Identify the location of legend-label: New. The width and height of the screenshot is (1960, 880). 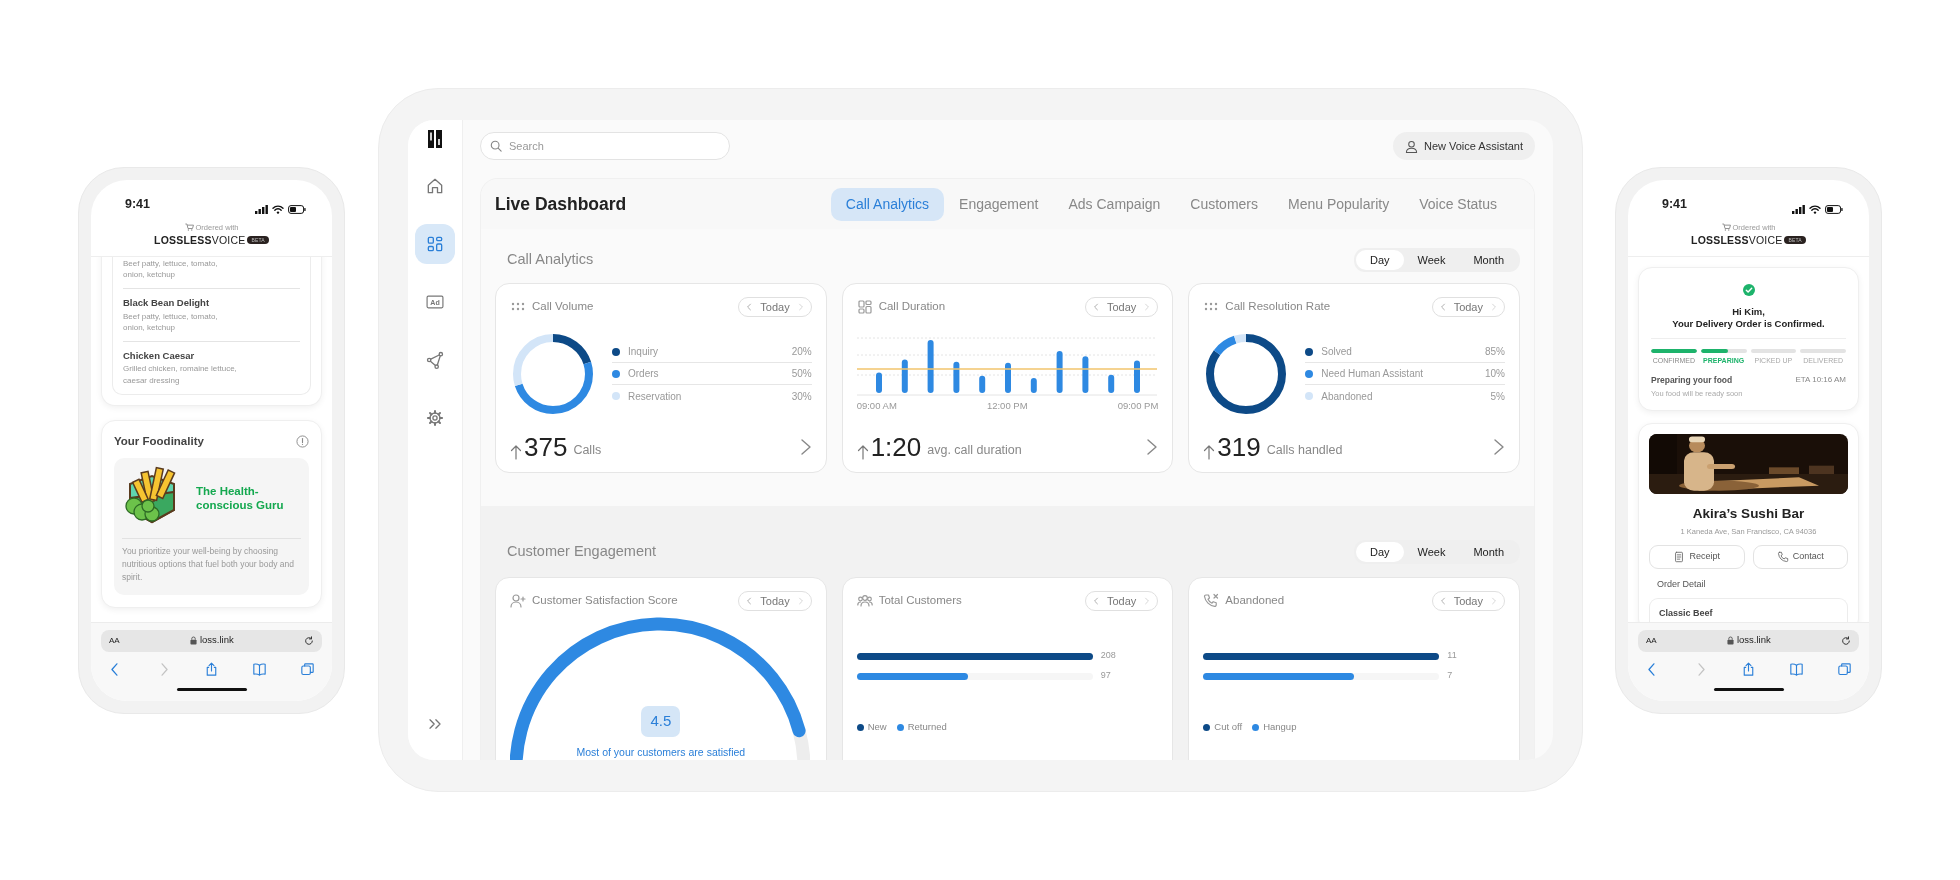
(877, 727).